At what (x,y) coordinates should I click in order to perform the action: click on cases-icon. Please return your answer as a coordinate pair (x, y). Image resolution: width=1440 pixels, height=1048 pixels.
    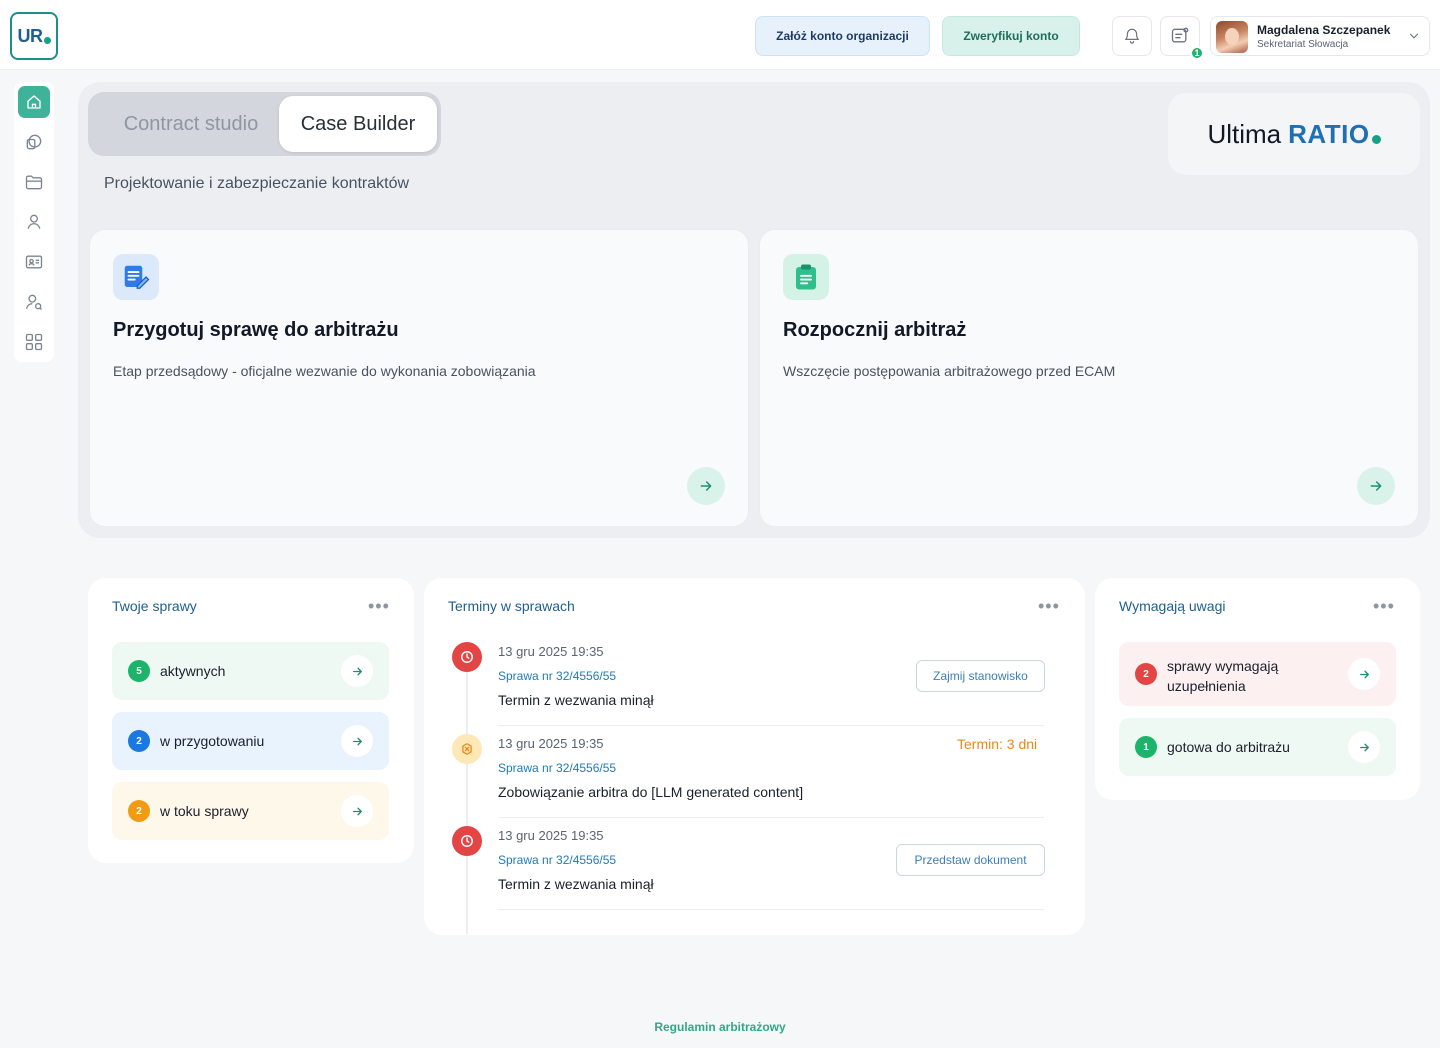
    Looking at the image, I should click on (34, 142).